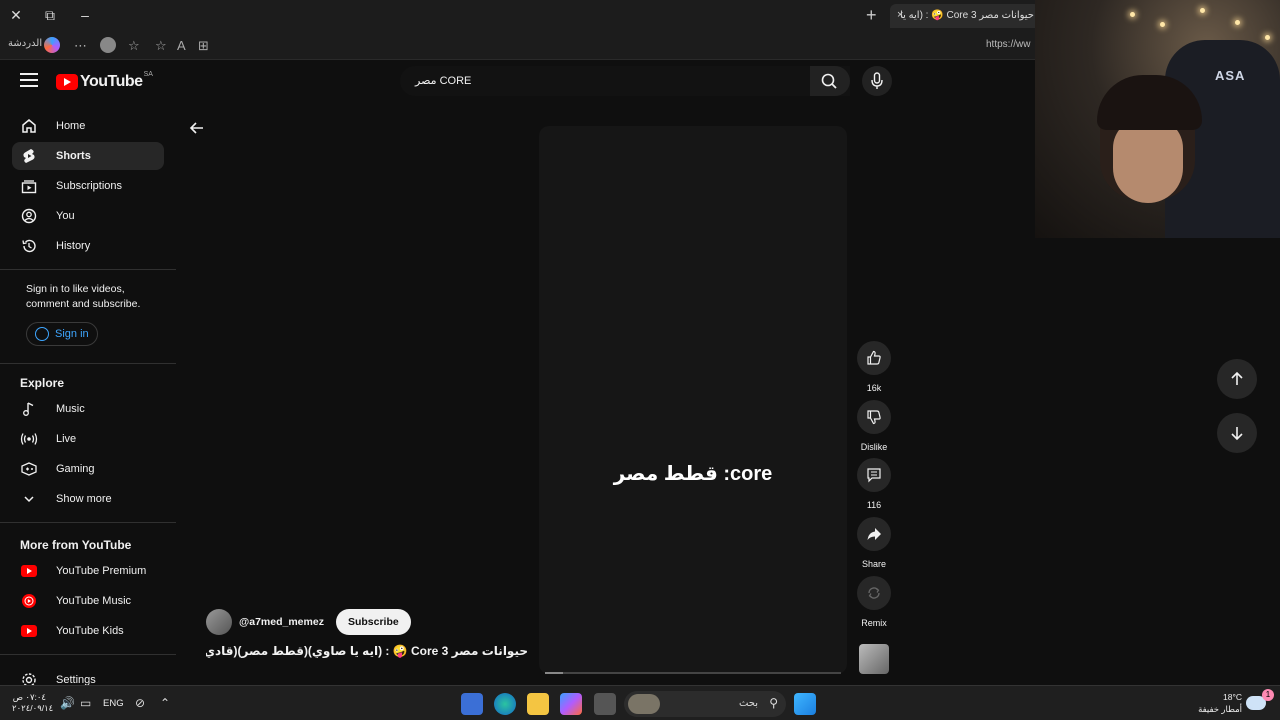  What do you see at coordinates (88, 439) in the screenshot?
I see `sidebar-item-live: Live` at bounding box center [88, 439].